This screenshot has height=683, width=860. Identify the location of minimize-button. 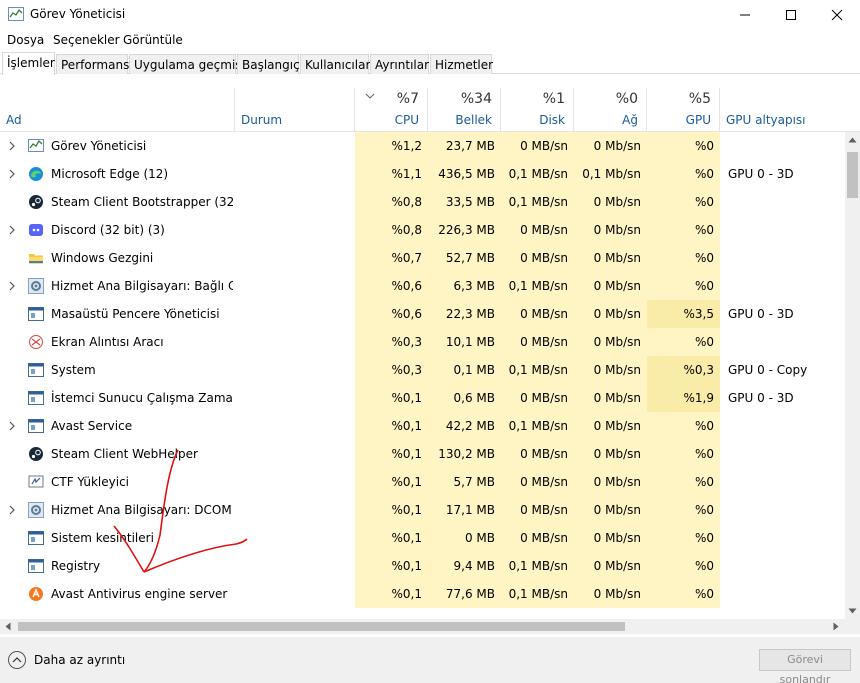
(745, 15).